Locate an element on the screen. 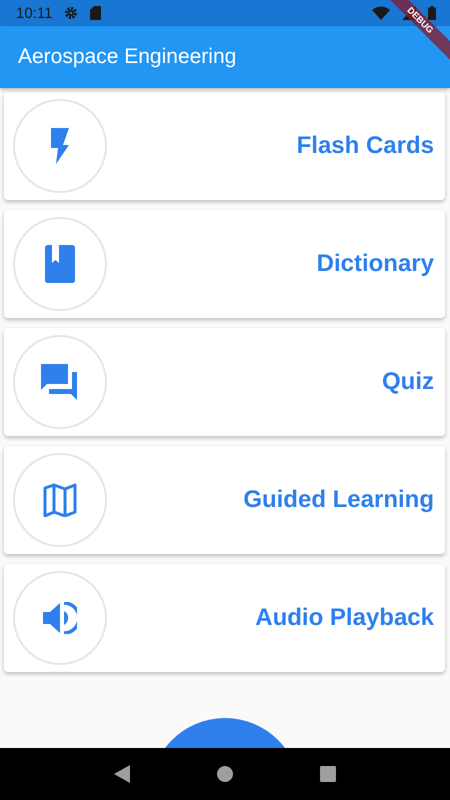 Image resolution: width=450 pixels, height=800 pixels. wifi-icon is located at coordinates (381, 13).